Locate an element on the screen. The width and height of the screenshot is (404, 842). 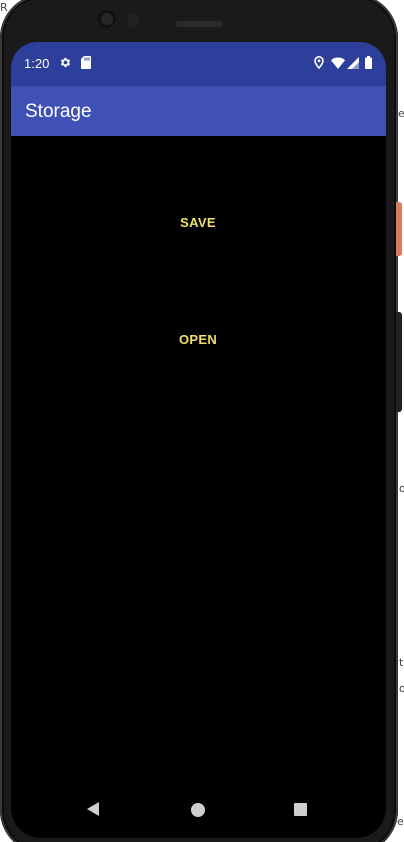
power-button is located at coordinates (399, 229).